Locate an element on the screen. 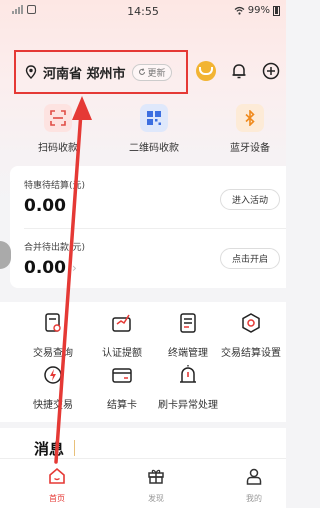 The width and height of the screenshot is (320, 508). quick-action-label: 扫码收款 is located at coordinates (58, 148).